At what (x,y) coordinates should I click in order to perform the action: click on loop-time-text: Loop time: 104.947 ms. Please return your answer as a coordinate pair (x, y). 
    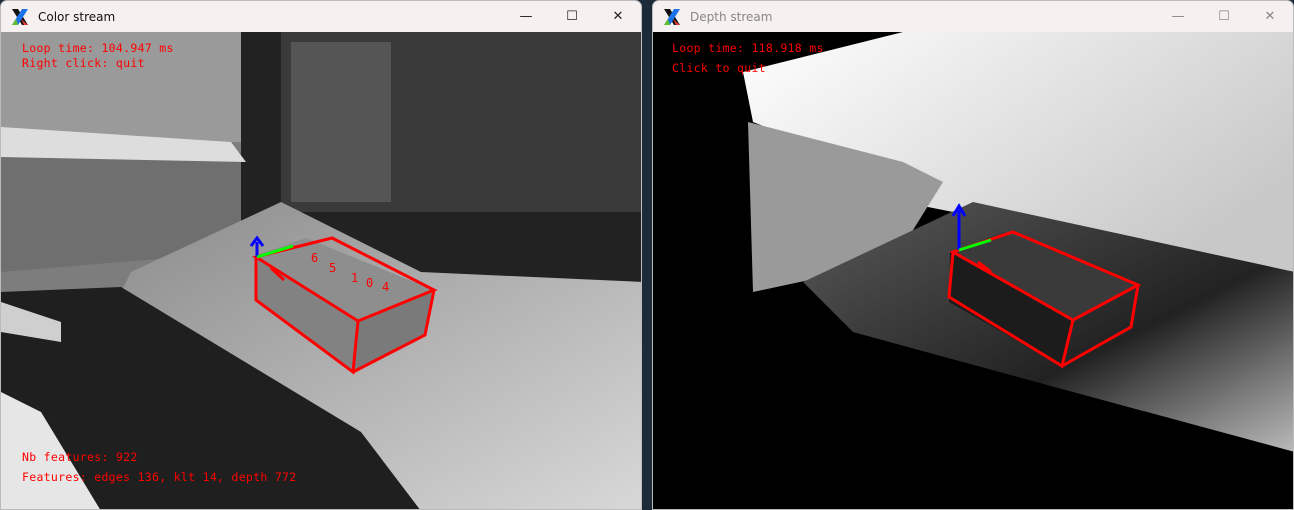
    Looking at the image, I should click on (98, 48).